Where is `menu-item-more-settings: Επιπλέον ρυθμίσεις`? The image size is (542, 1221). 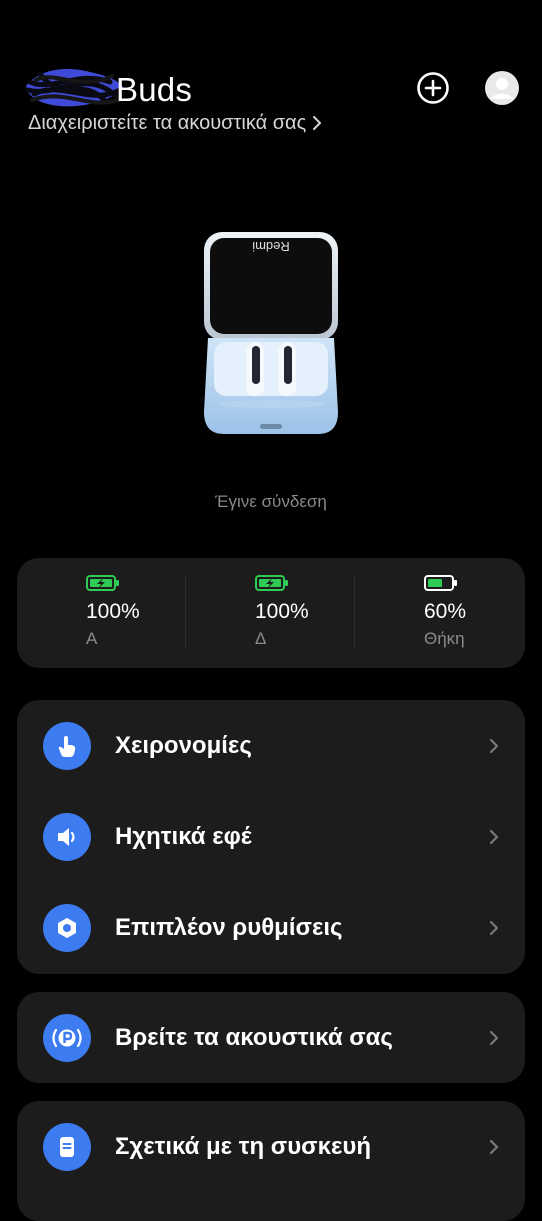
menu-item-more-settings: Επιπλέον ρυθμίσεις is located at coordinates (271, 928).